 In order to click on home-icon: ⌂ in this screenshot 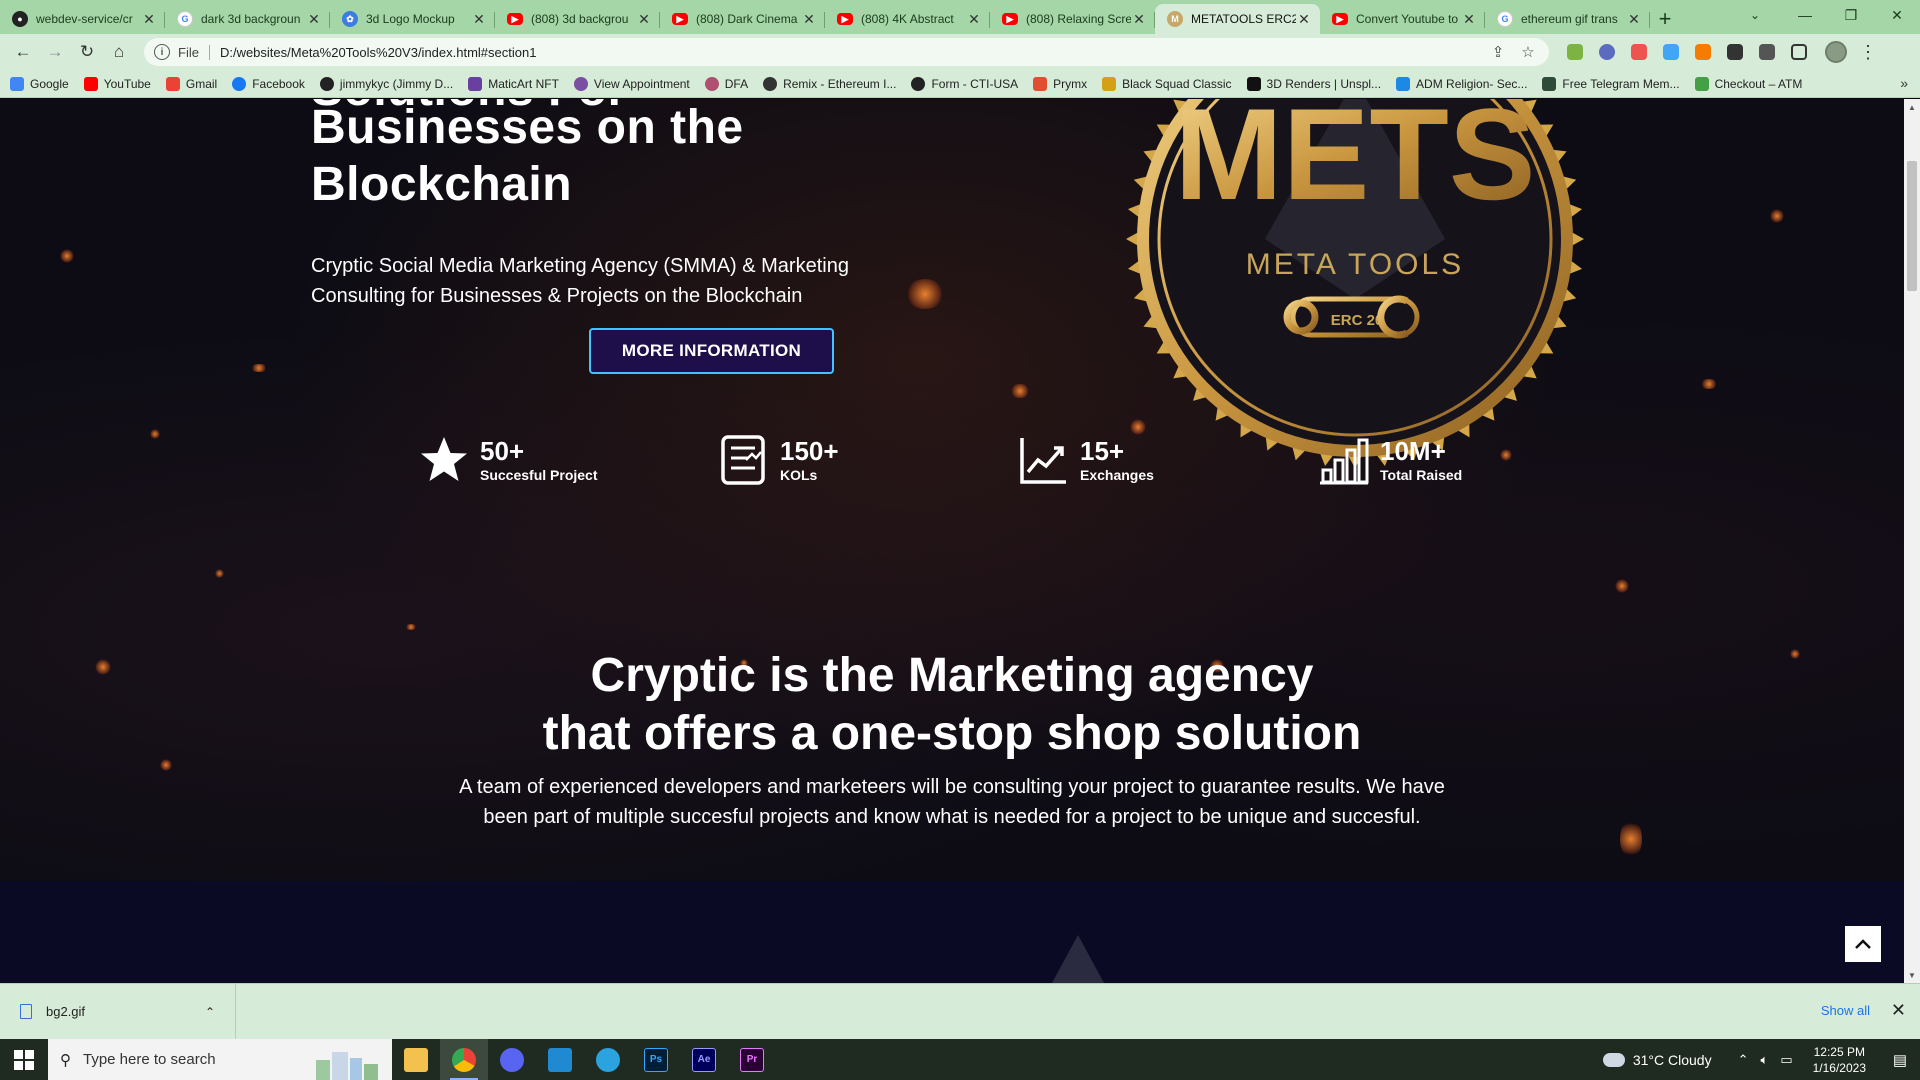, I will do `click(119, 52)`.